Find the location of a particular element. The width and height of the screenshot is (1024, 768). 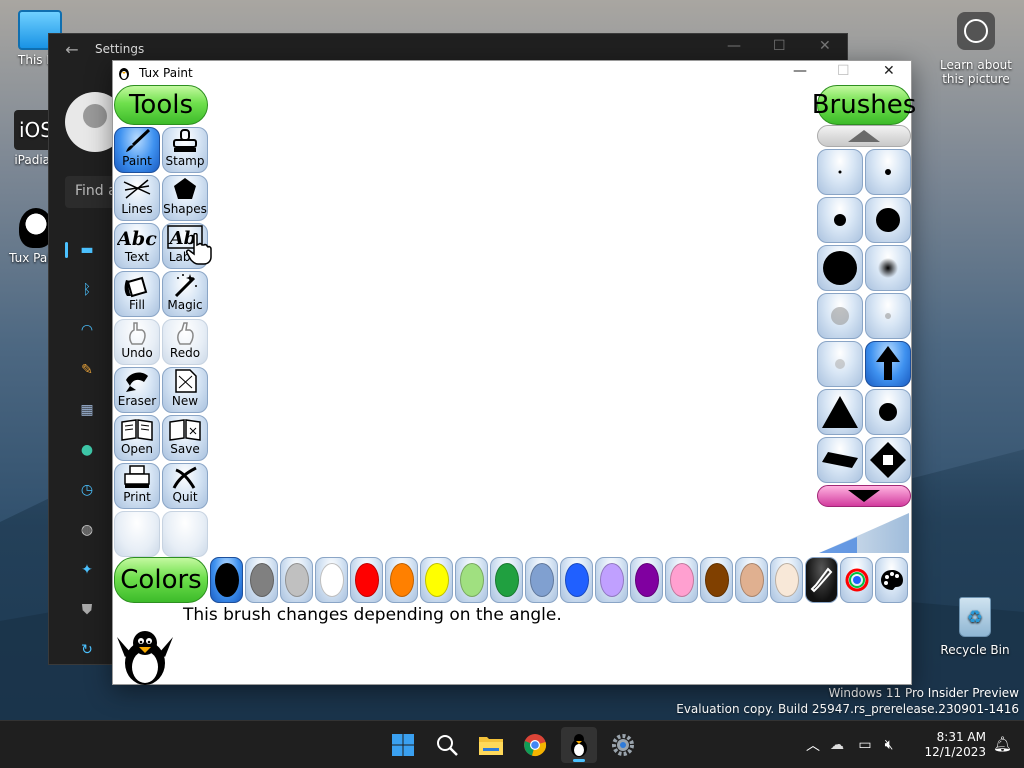

tool-fill-button: Fill is located at coordinates (137, 294).